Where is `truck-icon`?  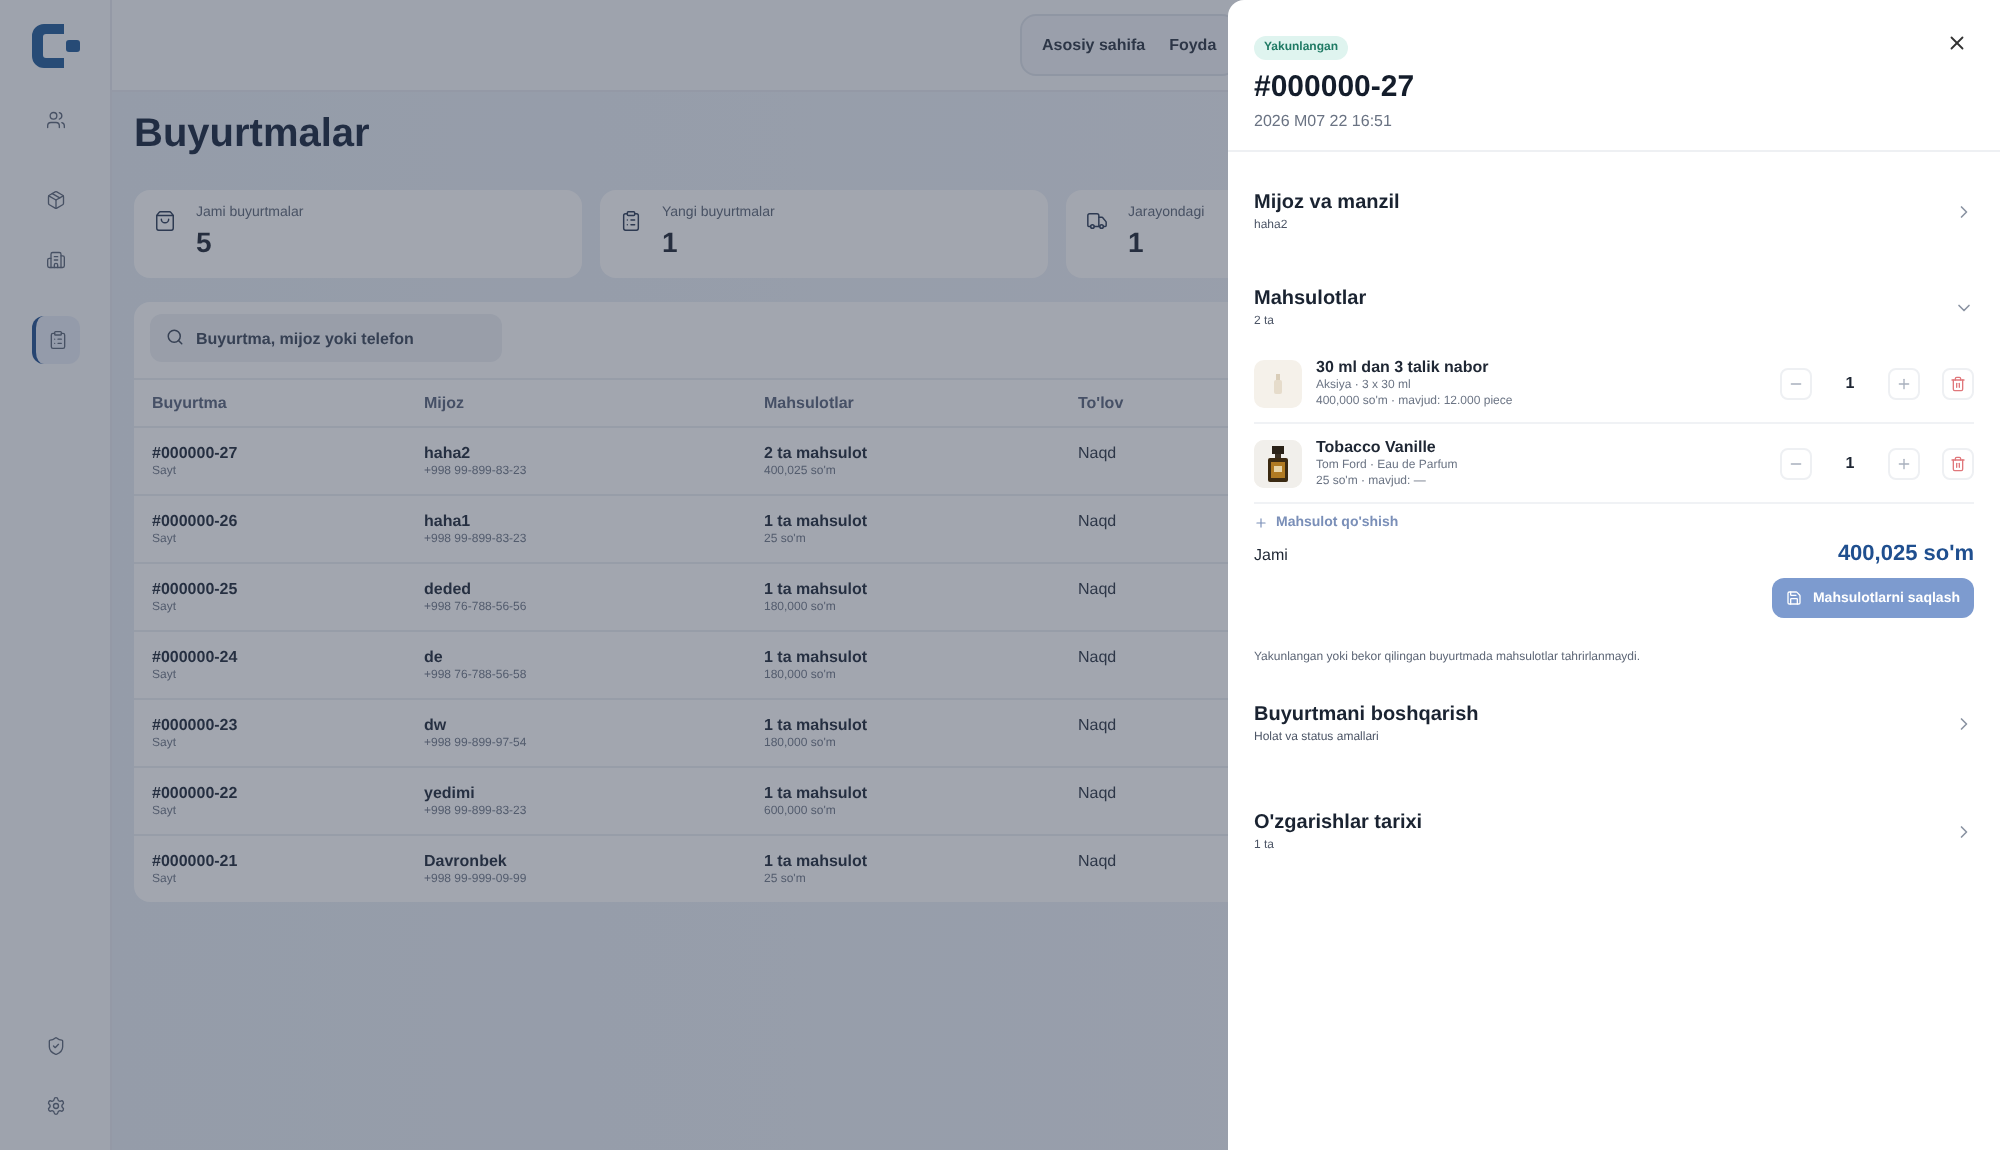
truck-icon is located at coordinates (1097, 221).